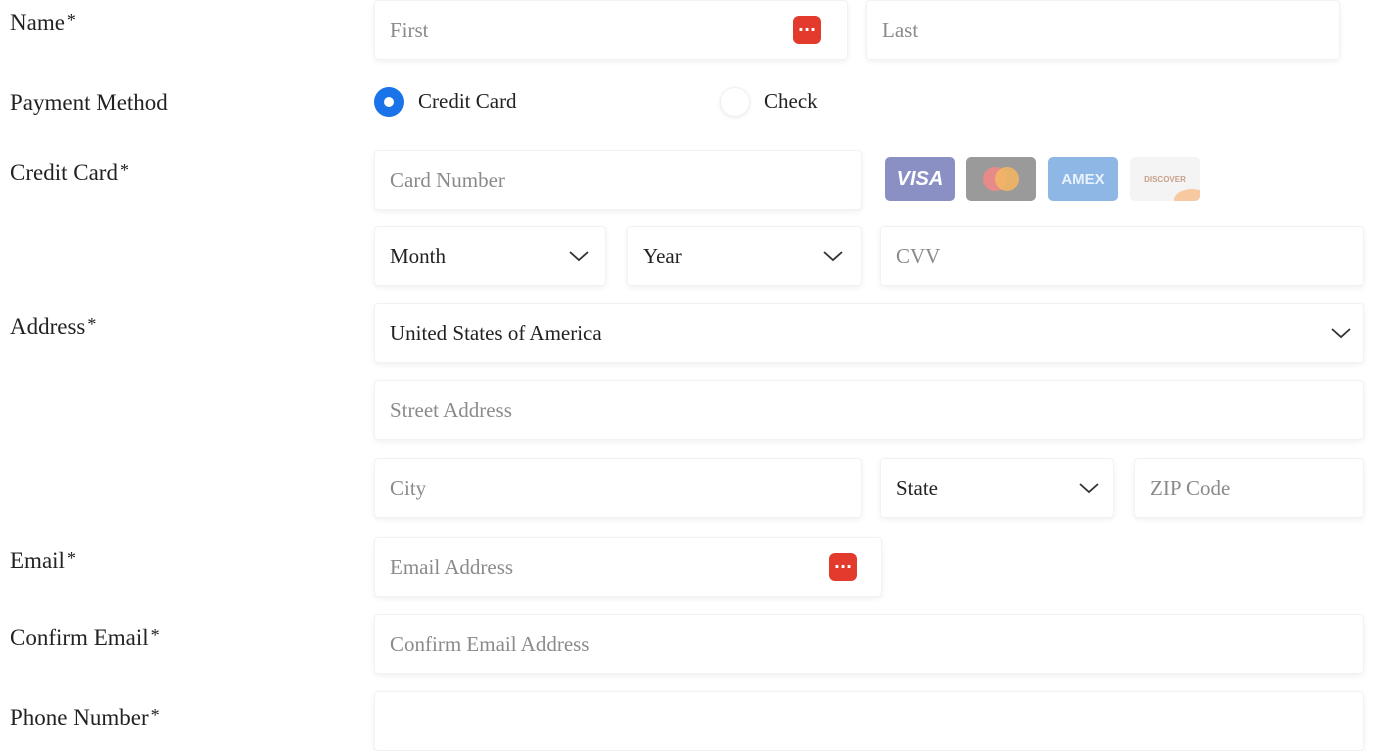 The width and height of the screenshot is (1376, 751). I want to click on phone-number-input, so click(869, 721).